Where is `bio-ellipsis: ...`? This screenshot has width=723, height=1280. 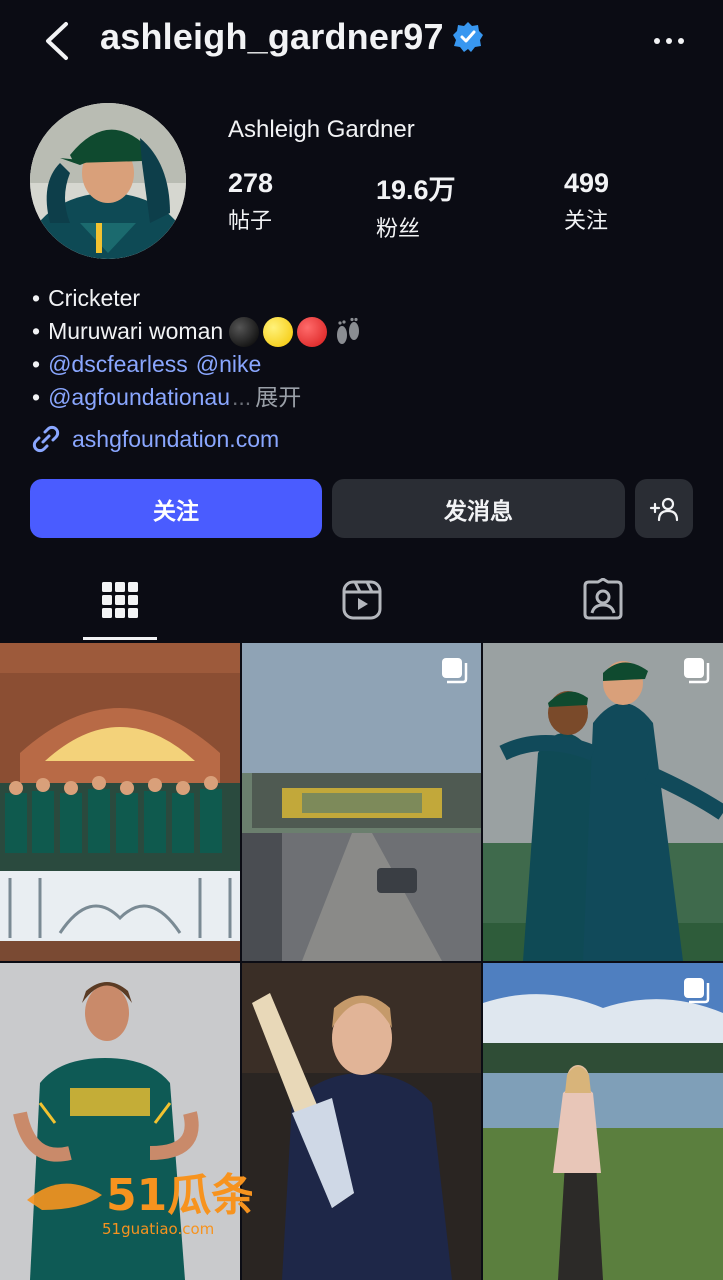 bio-ellipsis: ... is located at coordinates (242, 397).